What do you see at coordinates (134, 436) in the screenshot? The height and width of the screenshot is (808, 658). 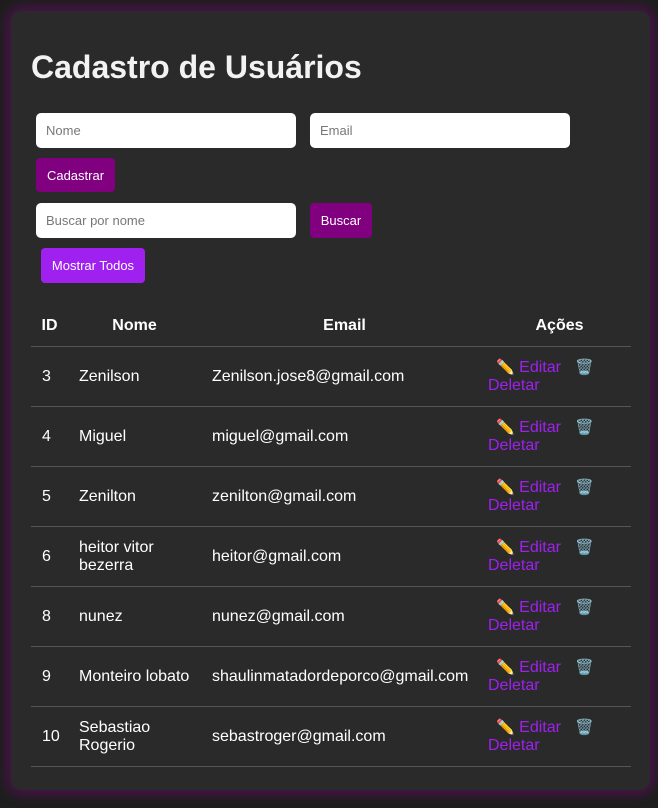 I see `cell-name: Miguel` at bounding box center [134, 436].